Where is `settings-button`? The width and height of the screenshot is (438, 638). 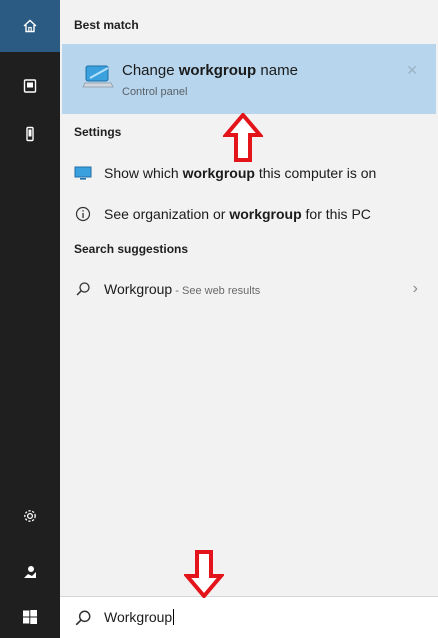
settings-button is located at coordinates (30, 516).